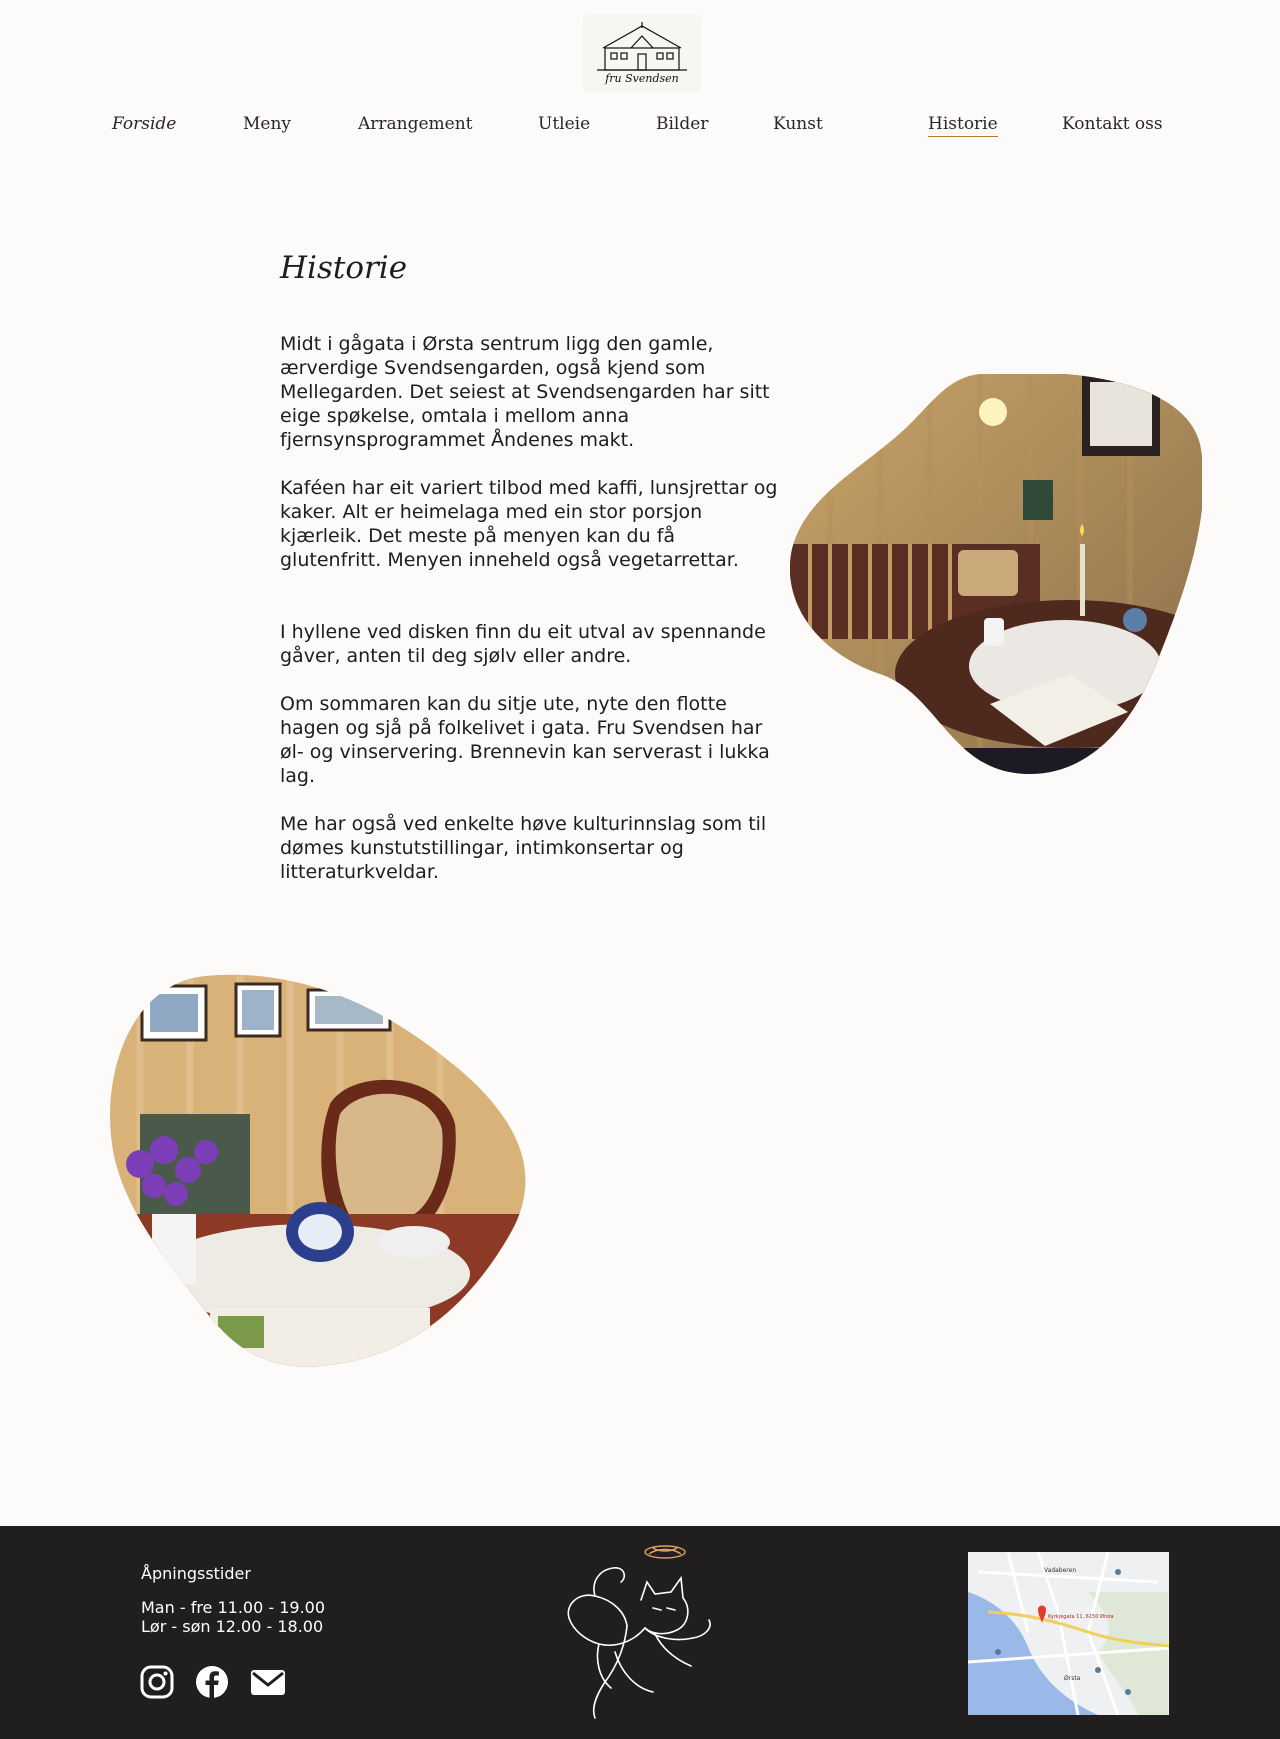 This screenshot has height=1739, width=1280. What do you see at coordinates (321, 1171) in the screenshot?
I see `cafe-chair-photo` at bounding box center [321, 1171].